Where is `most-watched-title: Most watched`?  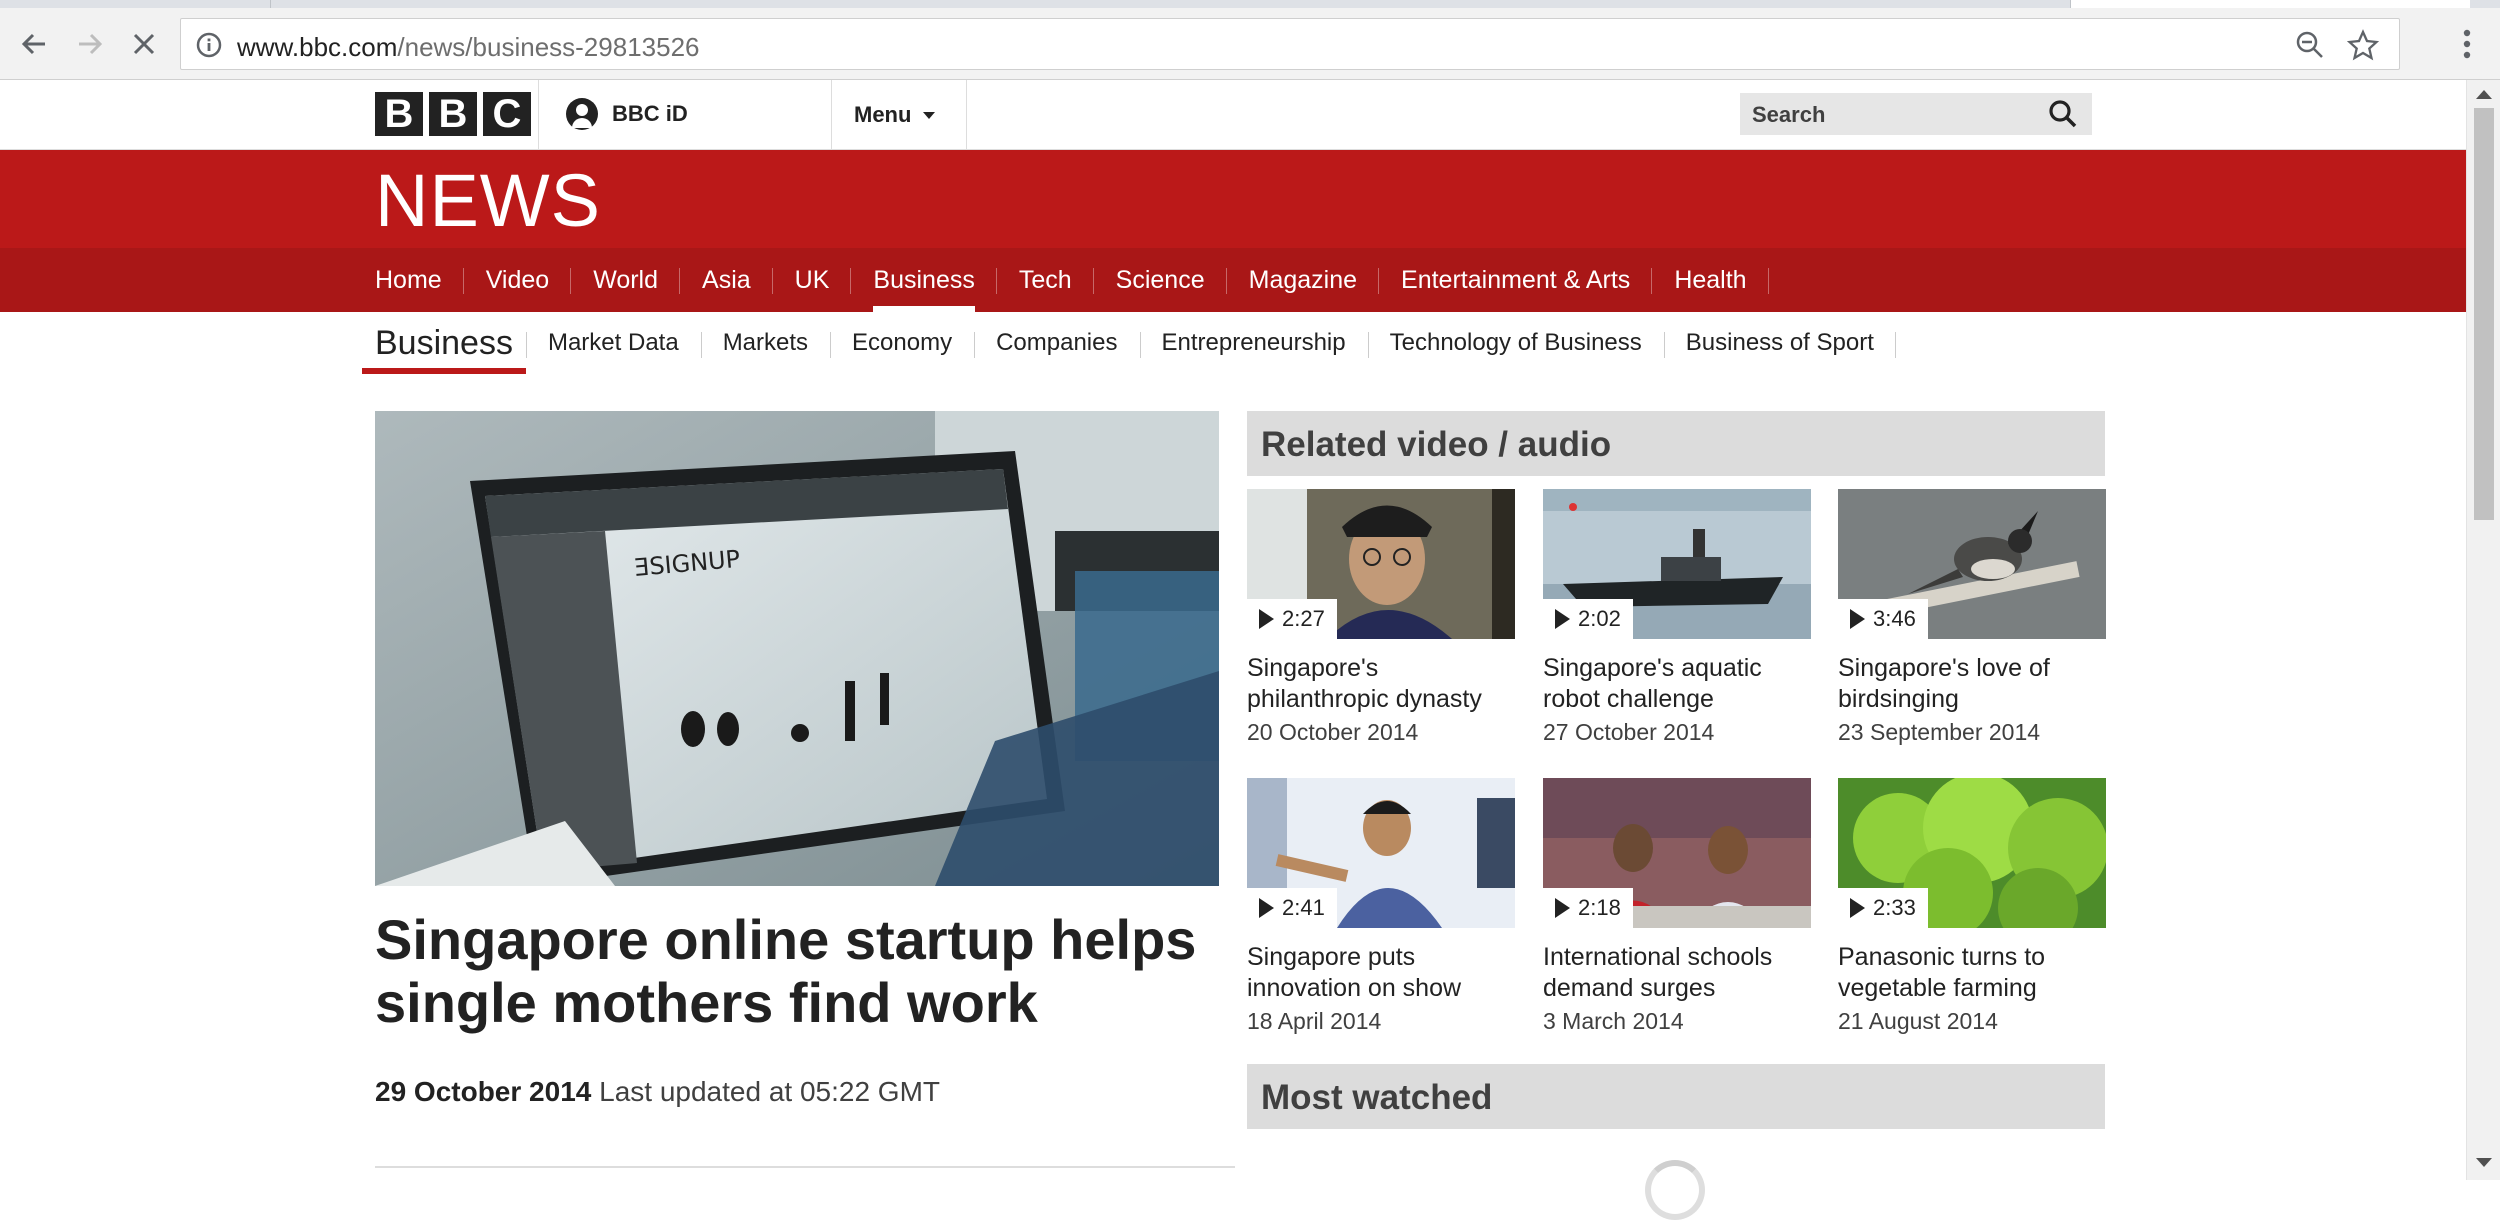 most-watched-title: Most watched is located at coordinates (1377, 1097).